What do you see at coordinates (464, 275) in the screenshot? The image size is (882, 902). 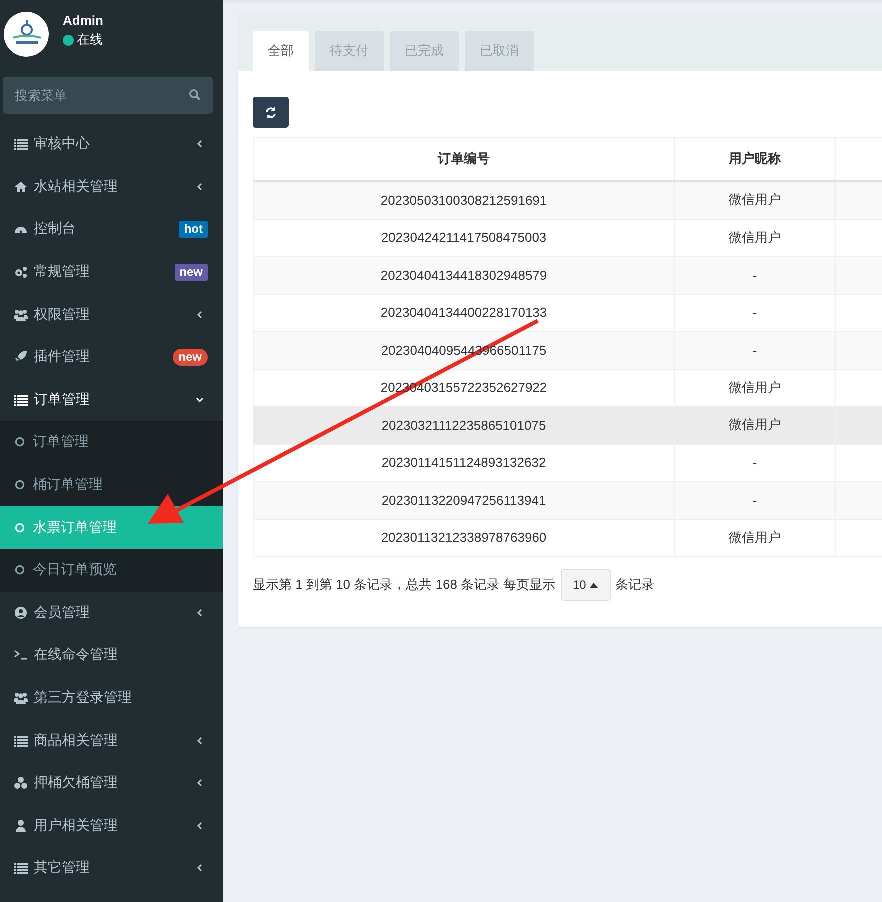 I see `table-cell: 20230404134418302948579` at bounding box center [464, 275].